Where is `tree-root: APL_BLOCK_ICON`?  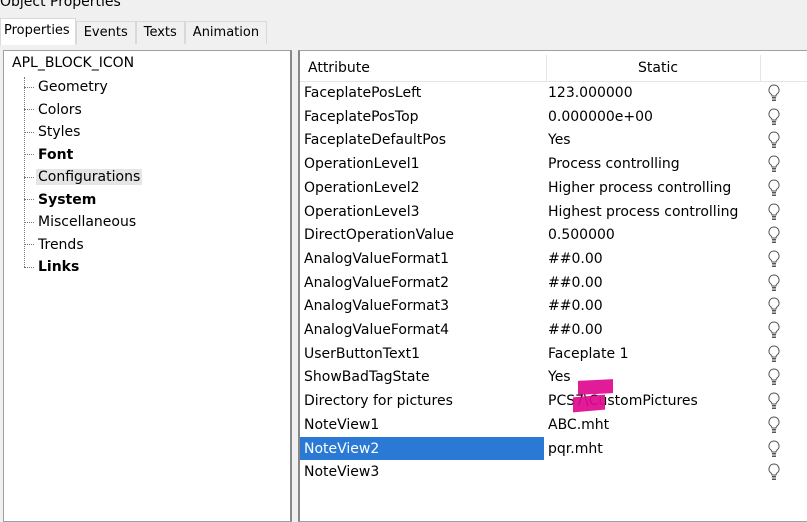 tree-root: APL_BLOCK_ICON is located at coordinates (73, 63).